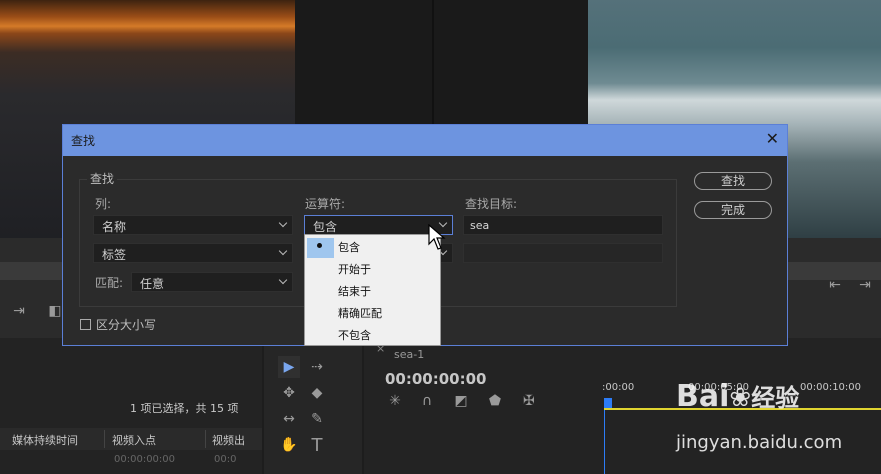  Describe the element at coordinates (425, 140) in the screenshot. I see `dialog-titlebar: 查找 ✕` at that location.